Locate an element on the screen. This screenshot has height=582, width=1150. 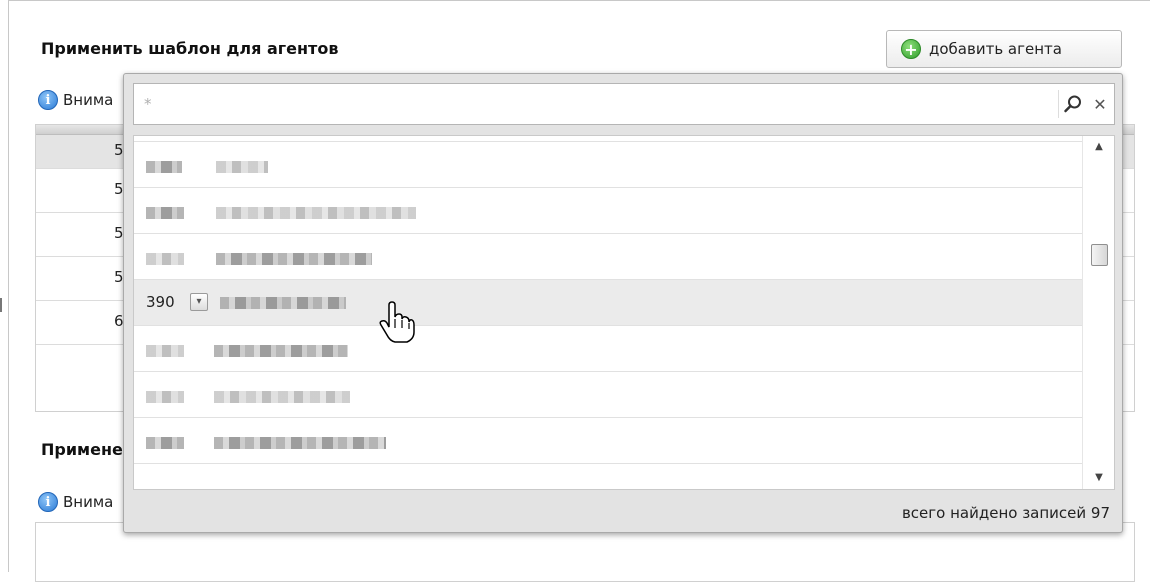
info-text-second: Внима is located at coordinates (88, 502).